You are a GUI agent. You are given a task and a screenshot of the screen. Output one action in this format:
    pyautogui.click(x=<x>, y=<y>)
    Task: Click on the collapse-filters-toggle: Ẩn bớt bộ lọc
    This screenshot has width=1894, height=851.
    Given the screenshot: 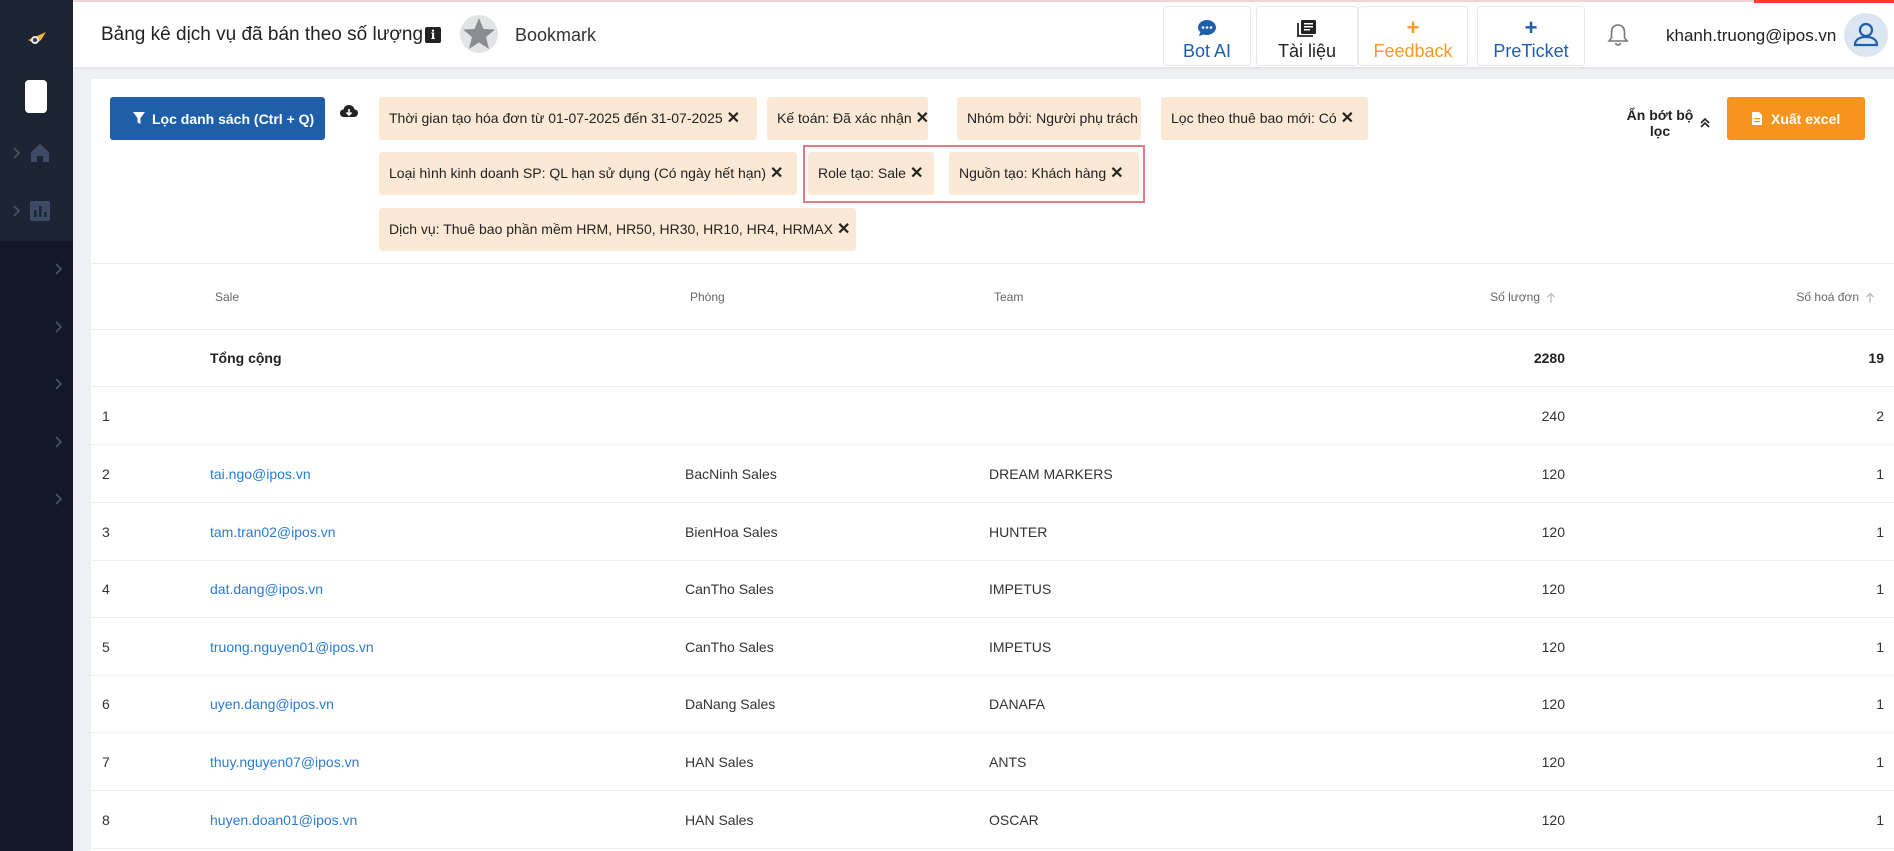 What is the action you would take?
    pyautogui.click(x=1660, y=123)
    